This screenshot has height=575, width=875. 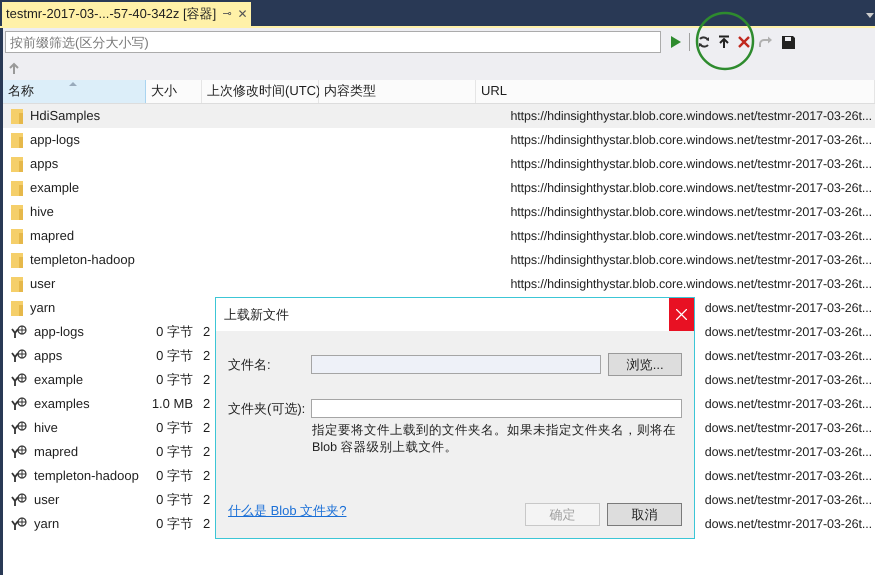 I want to click on hint-text: 指定要将文件上载到的文件夹名。如果未指定文件夹名，则将在 Blob 容器级别上载文件。, so click(x=494, y=439).